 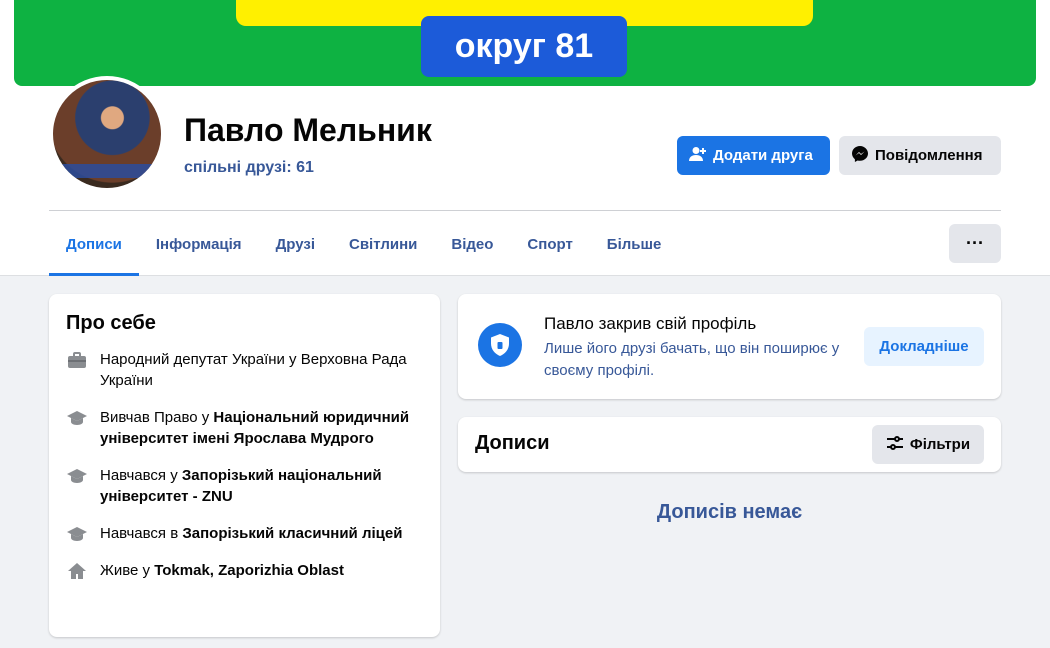 What do you see at coordinates (940, 444) in the screenshot?
I see `filters-label: Фільтри` at bounding box center [940, 444].